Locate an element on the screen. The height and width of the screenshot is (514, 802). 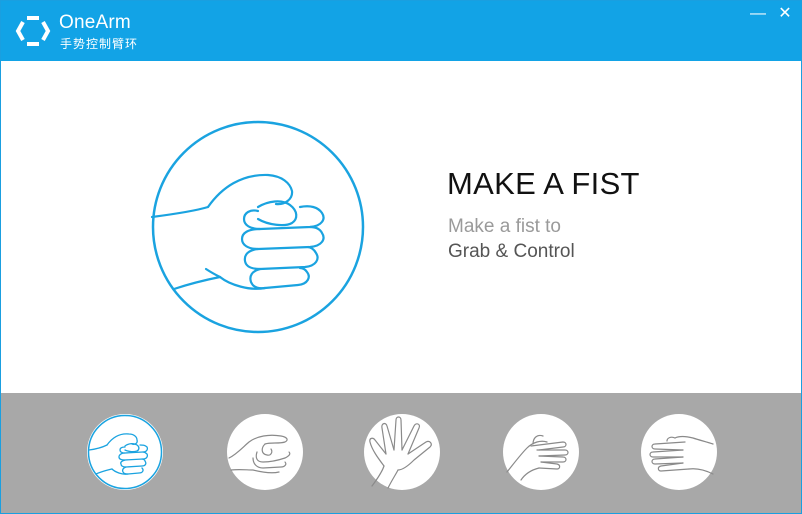
gesture-spread-fingers-button is located at coordinates (402, 452).